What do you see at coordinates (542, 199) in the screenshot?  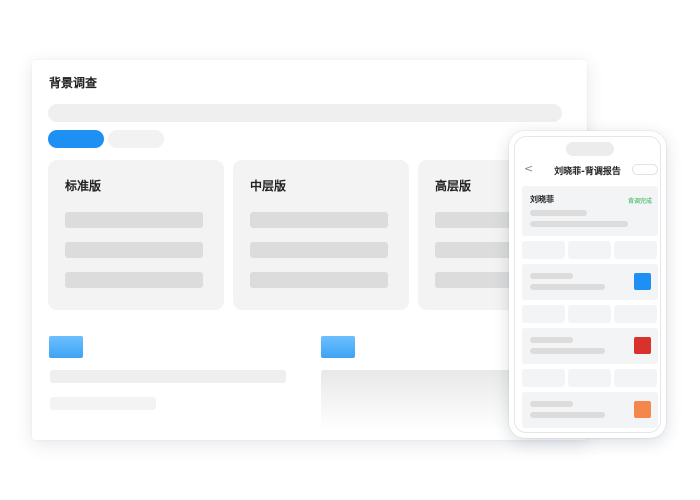 I see `candidate-name: 刘晓菲` at bounding box center [542, 199].